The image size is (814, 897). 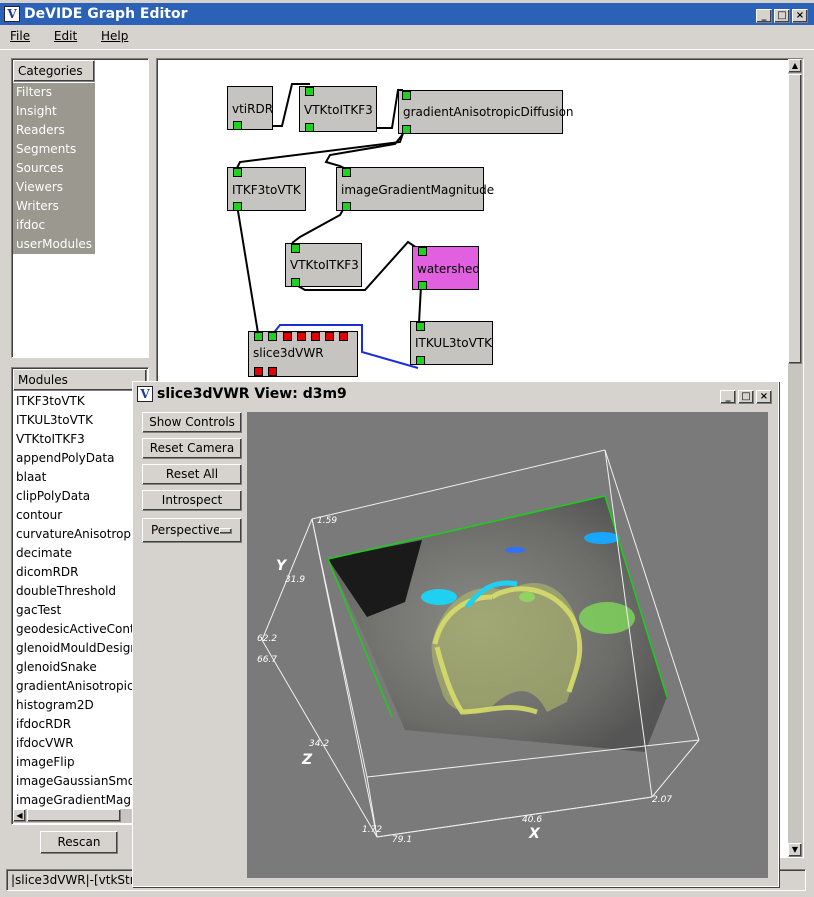 What do you see at coordinates (455, 394) in the screenshot?
I see `viewer-title-bar: V slice3dVWR View: d3m9 _ □ ×` at bounding box center [455, 394].